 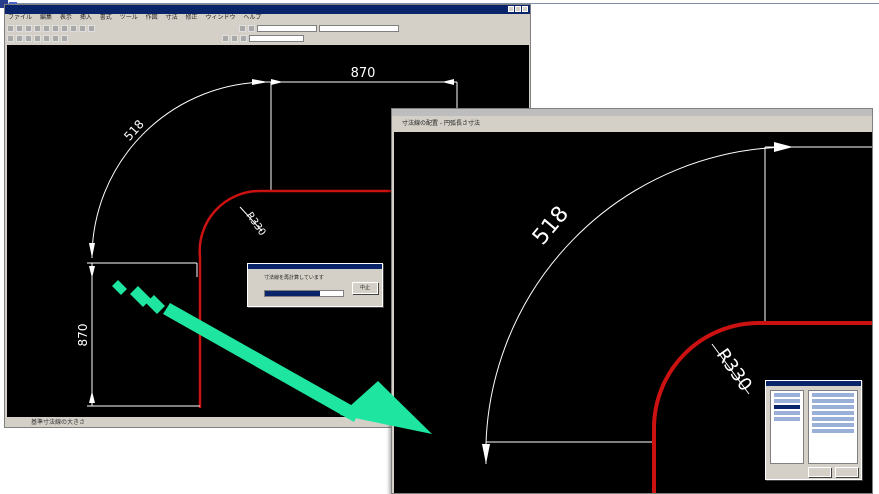 I want to click on big-diagonal-arrow-icon, so click(x=272, y=357).